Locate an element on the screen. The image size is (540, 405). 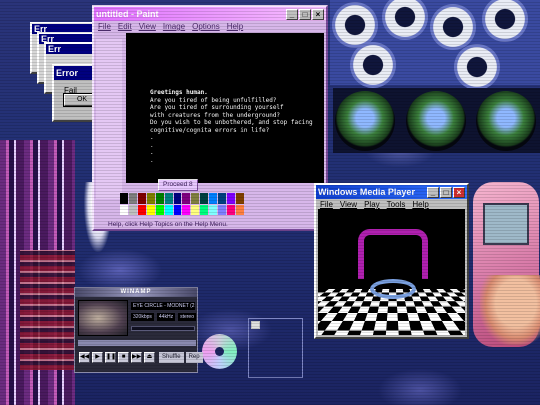
winamp-info: 320kbps 44kHz stereo is located at coordinates (163, 317).